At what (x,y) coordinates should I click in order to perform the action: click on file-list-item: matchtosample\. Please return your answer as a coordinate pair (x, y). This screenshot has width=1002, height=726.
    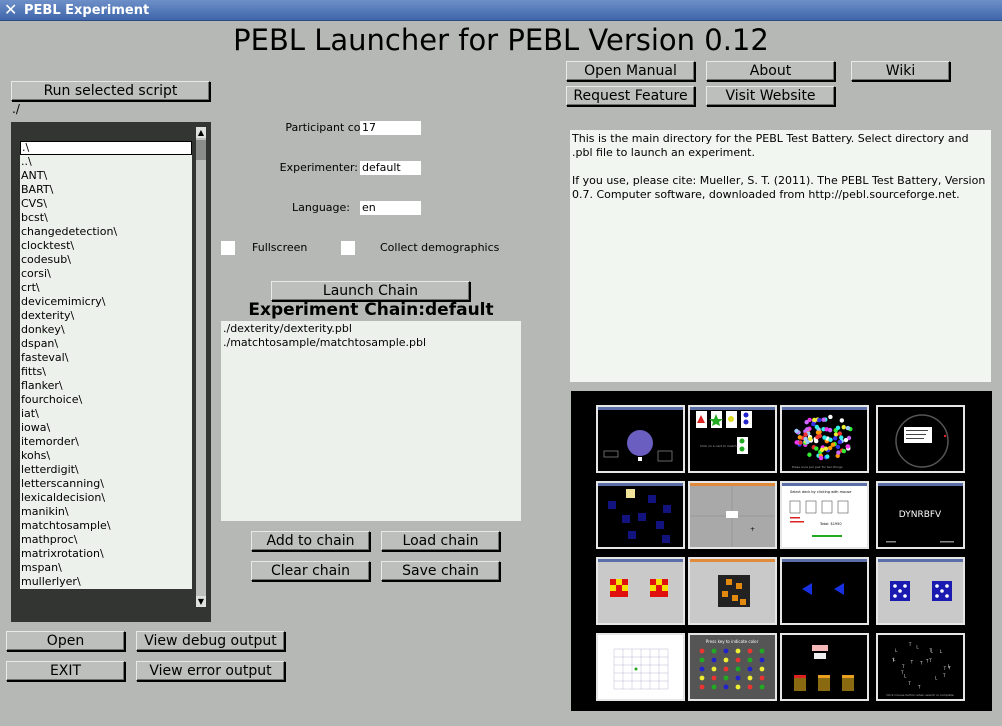
    Looking at the image, I should click on (106, 526).